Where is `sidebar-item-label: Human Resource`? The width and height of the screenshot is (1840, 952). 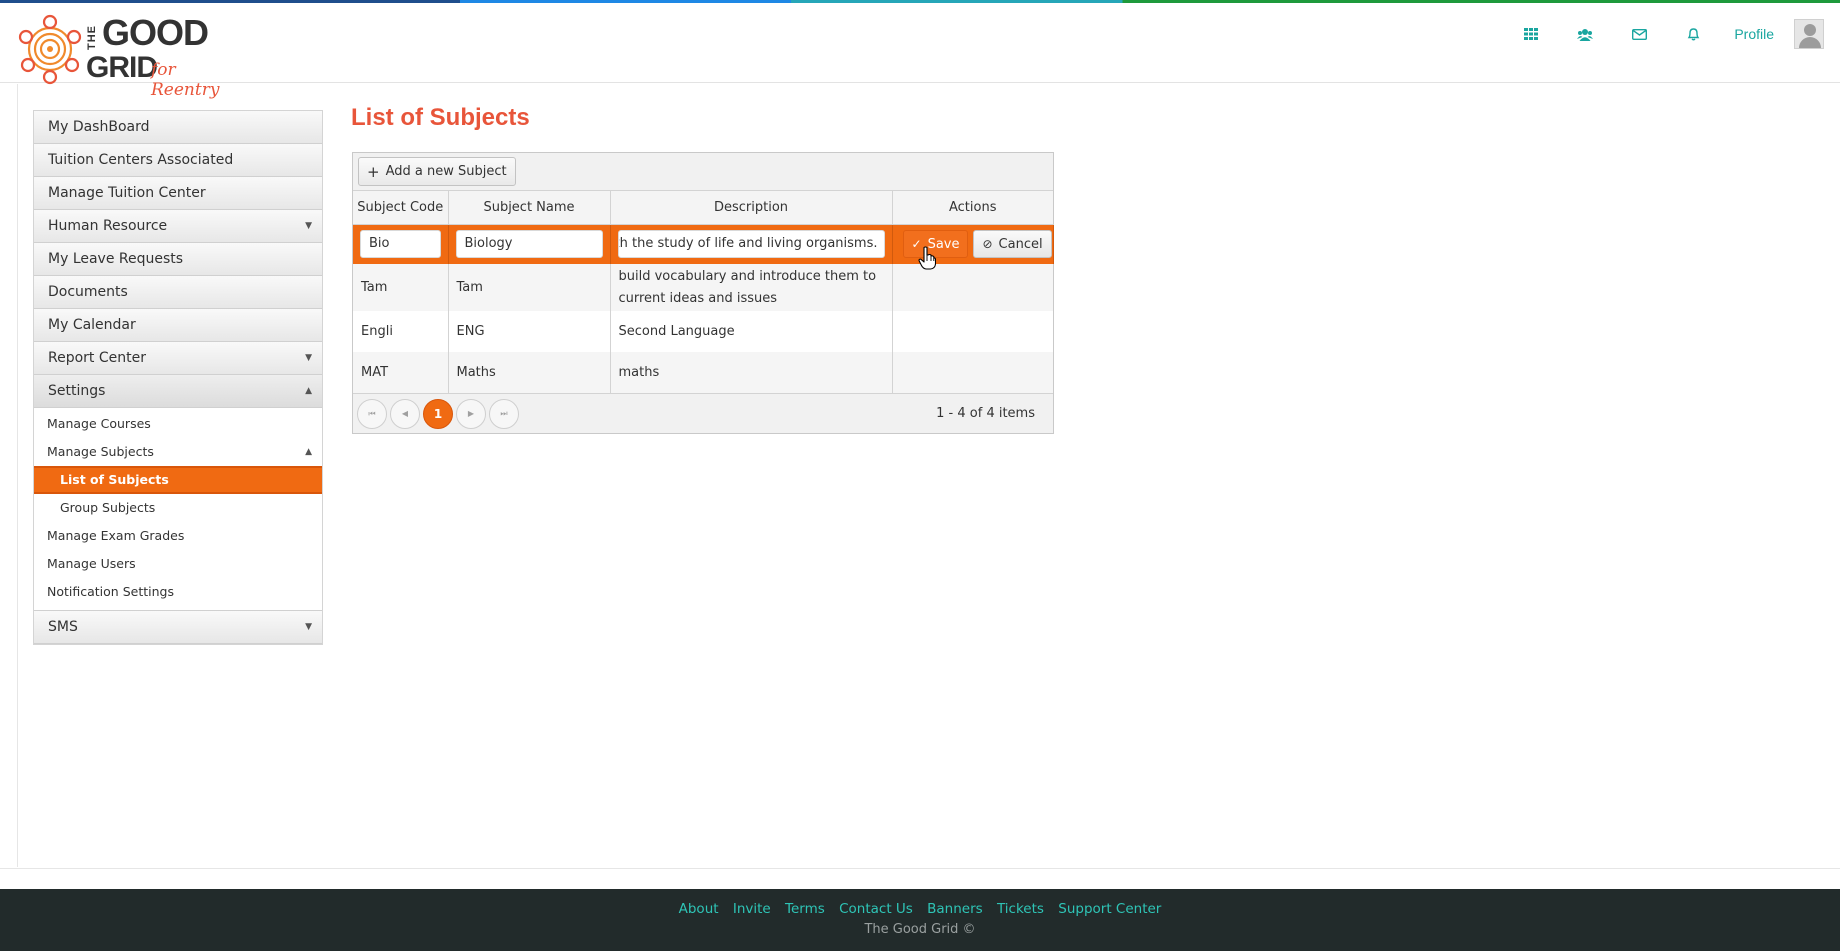 sidebar-item-label: Human Resource is located at coordinates (108, 226).